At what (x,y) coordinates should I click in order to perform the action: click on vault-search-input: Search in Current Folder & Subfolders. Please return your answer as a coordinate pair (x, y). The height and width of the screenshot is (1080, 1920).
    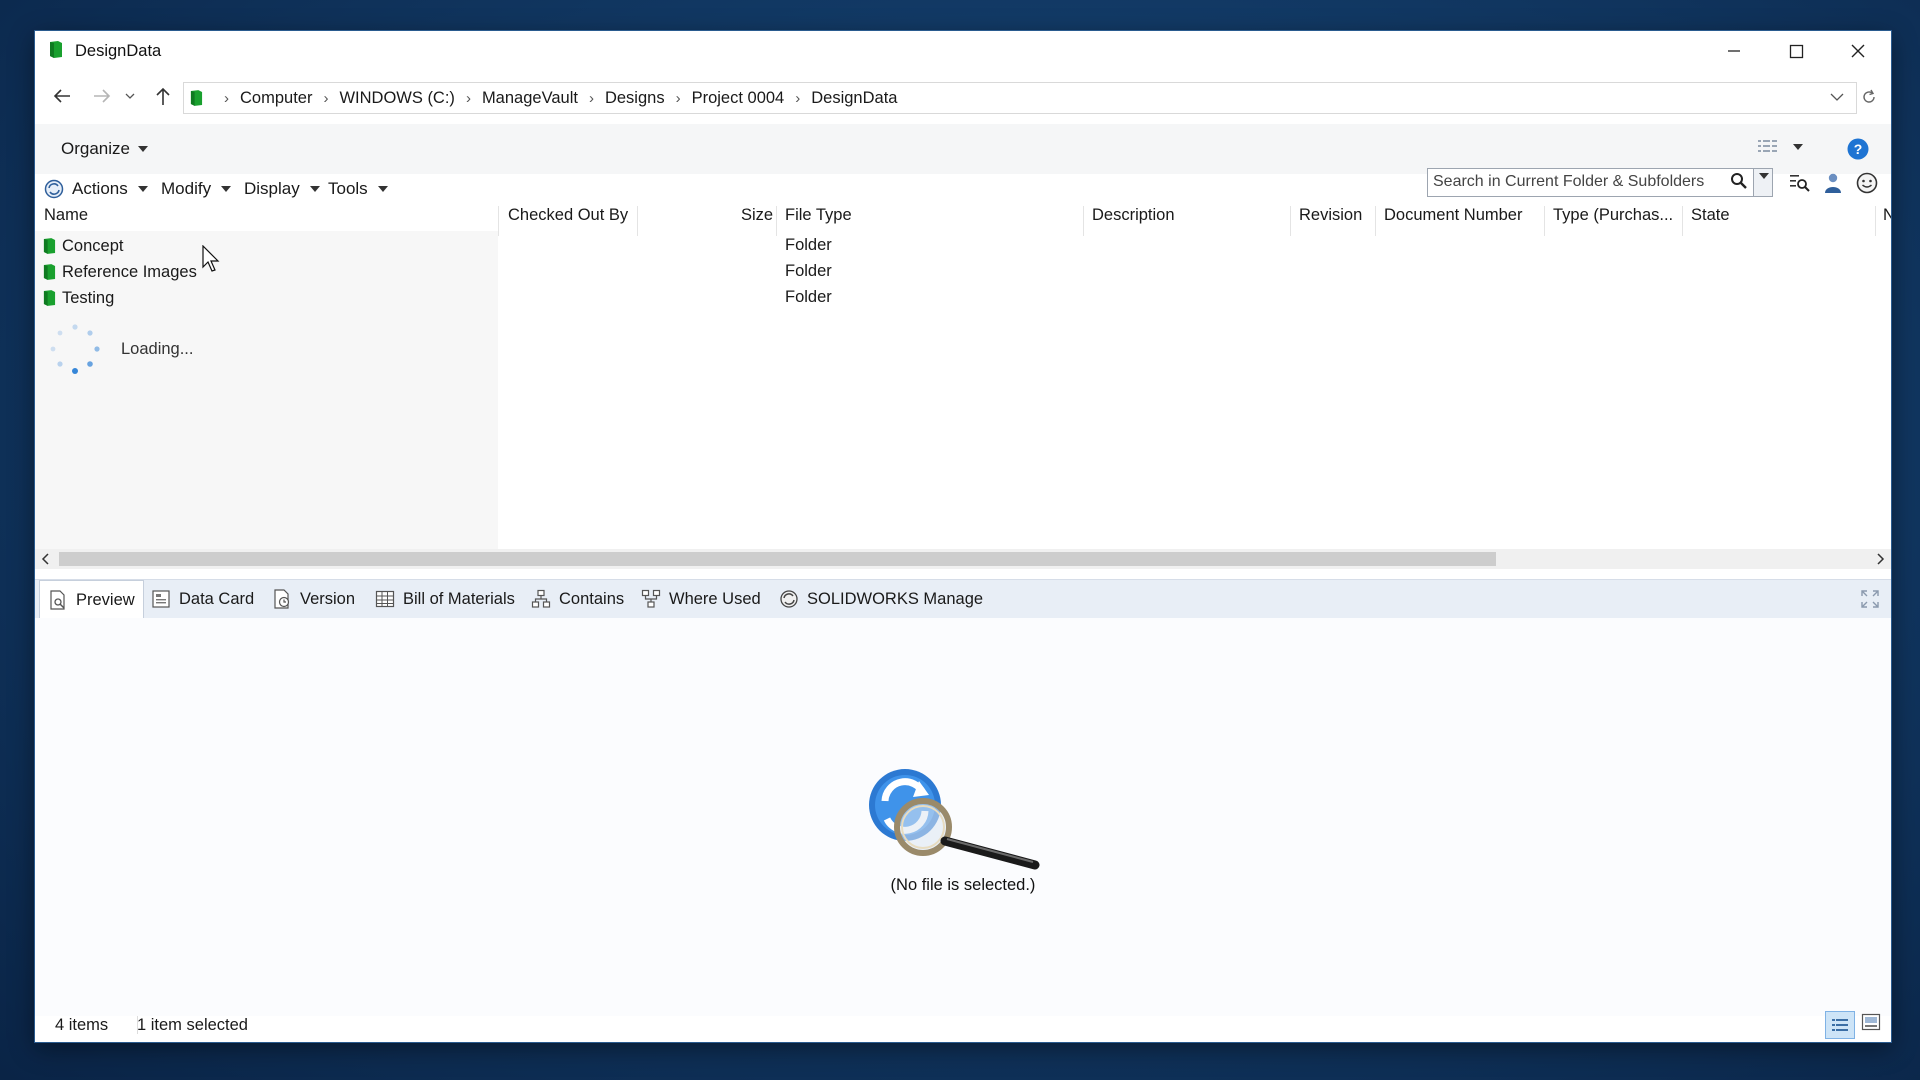
    Looking at the image, I should click on (1600, 182).